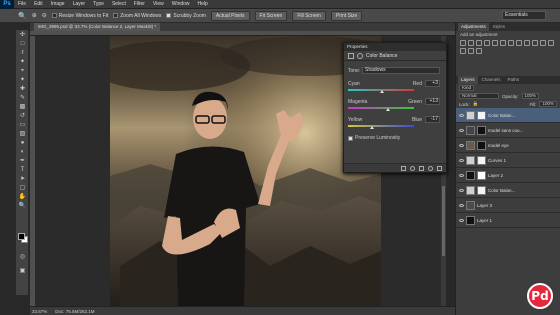 The image size is (560, 315). Describe the element at coordinates (309, 15) in the screenshot. I see `fill-screen-button: Fill Screen` at that location.